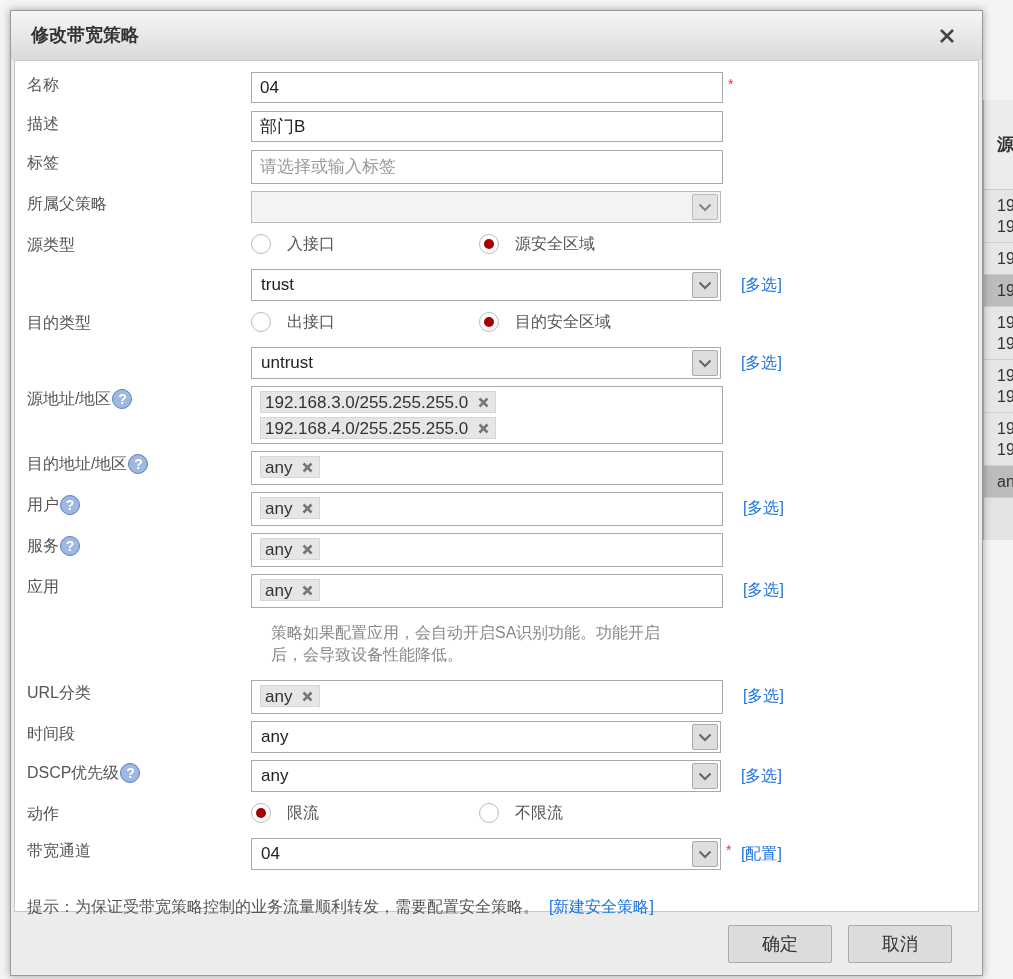 Image resolution: width=1013 pixels, height=979 pixels. I want to click on option-label: 入接口, so click(311, 244).